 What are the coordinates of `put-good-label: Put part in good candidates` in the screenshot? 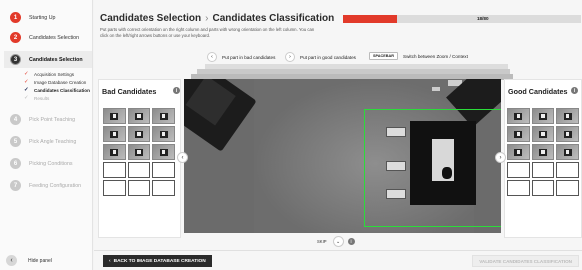 It's located at (328, 57).